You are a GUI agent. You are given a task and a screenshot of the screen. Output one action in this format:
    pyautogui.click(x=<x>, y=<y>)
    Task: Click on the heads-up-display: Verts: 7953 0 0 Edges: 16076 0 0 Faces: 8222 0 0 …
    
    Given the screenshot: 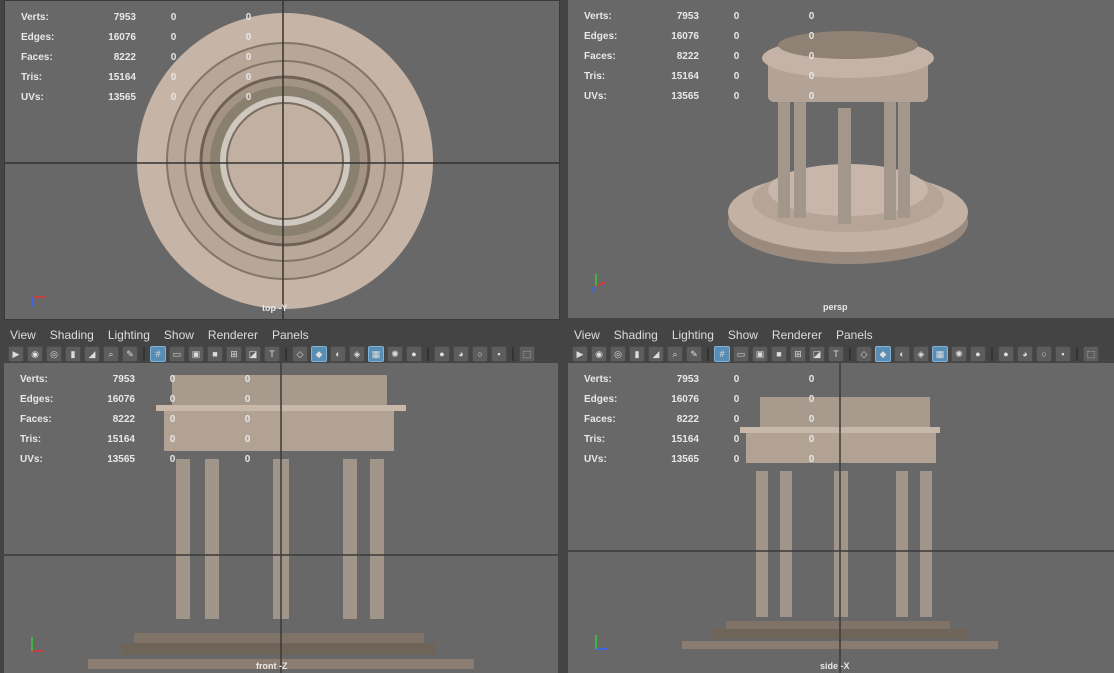 What is the action you would take?
    pyautogui.click(x=716, y=56)
    